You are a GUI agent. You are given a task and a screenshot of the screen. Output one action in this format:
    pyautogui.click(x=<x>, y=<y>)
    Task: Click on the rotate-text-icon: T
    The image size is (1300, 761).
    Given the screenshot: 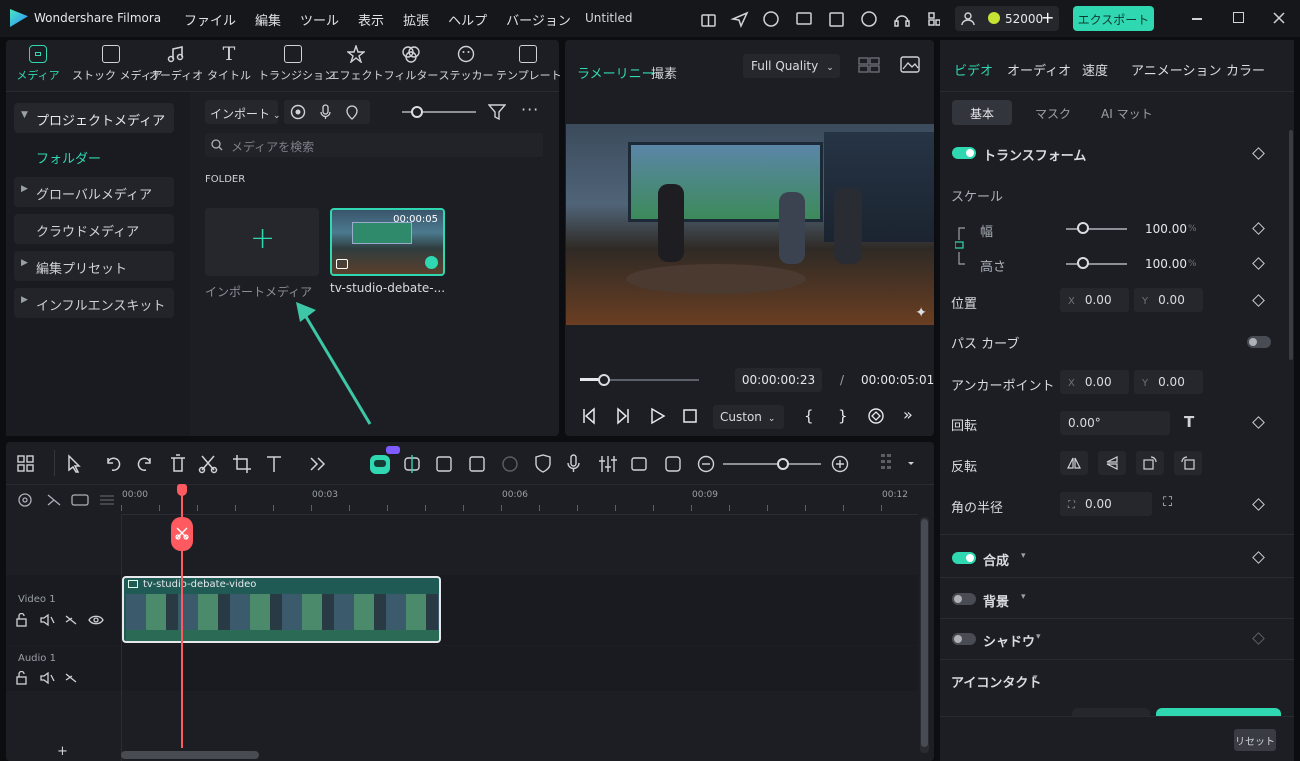 What is the action you would take?
    pyautogui.click(x=1189, y=422)
    